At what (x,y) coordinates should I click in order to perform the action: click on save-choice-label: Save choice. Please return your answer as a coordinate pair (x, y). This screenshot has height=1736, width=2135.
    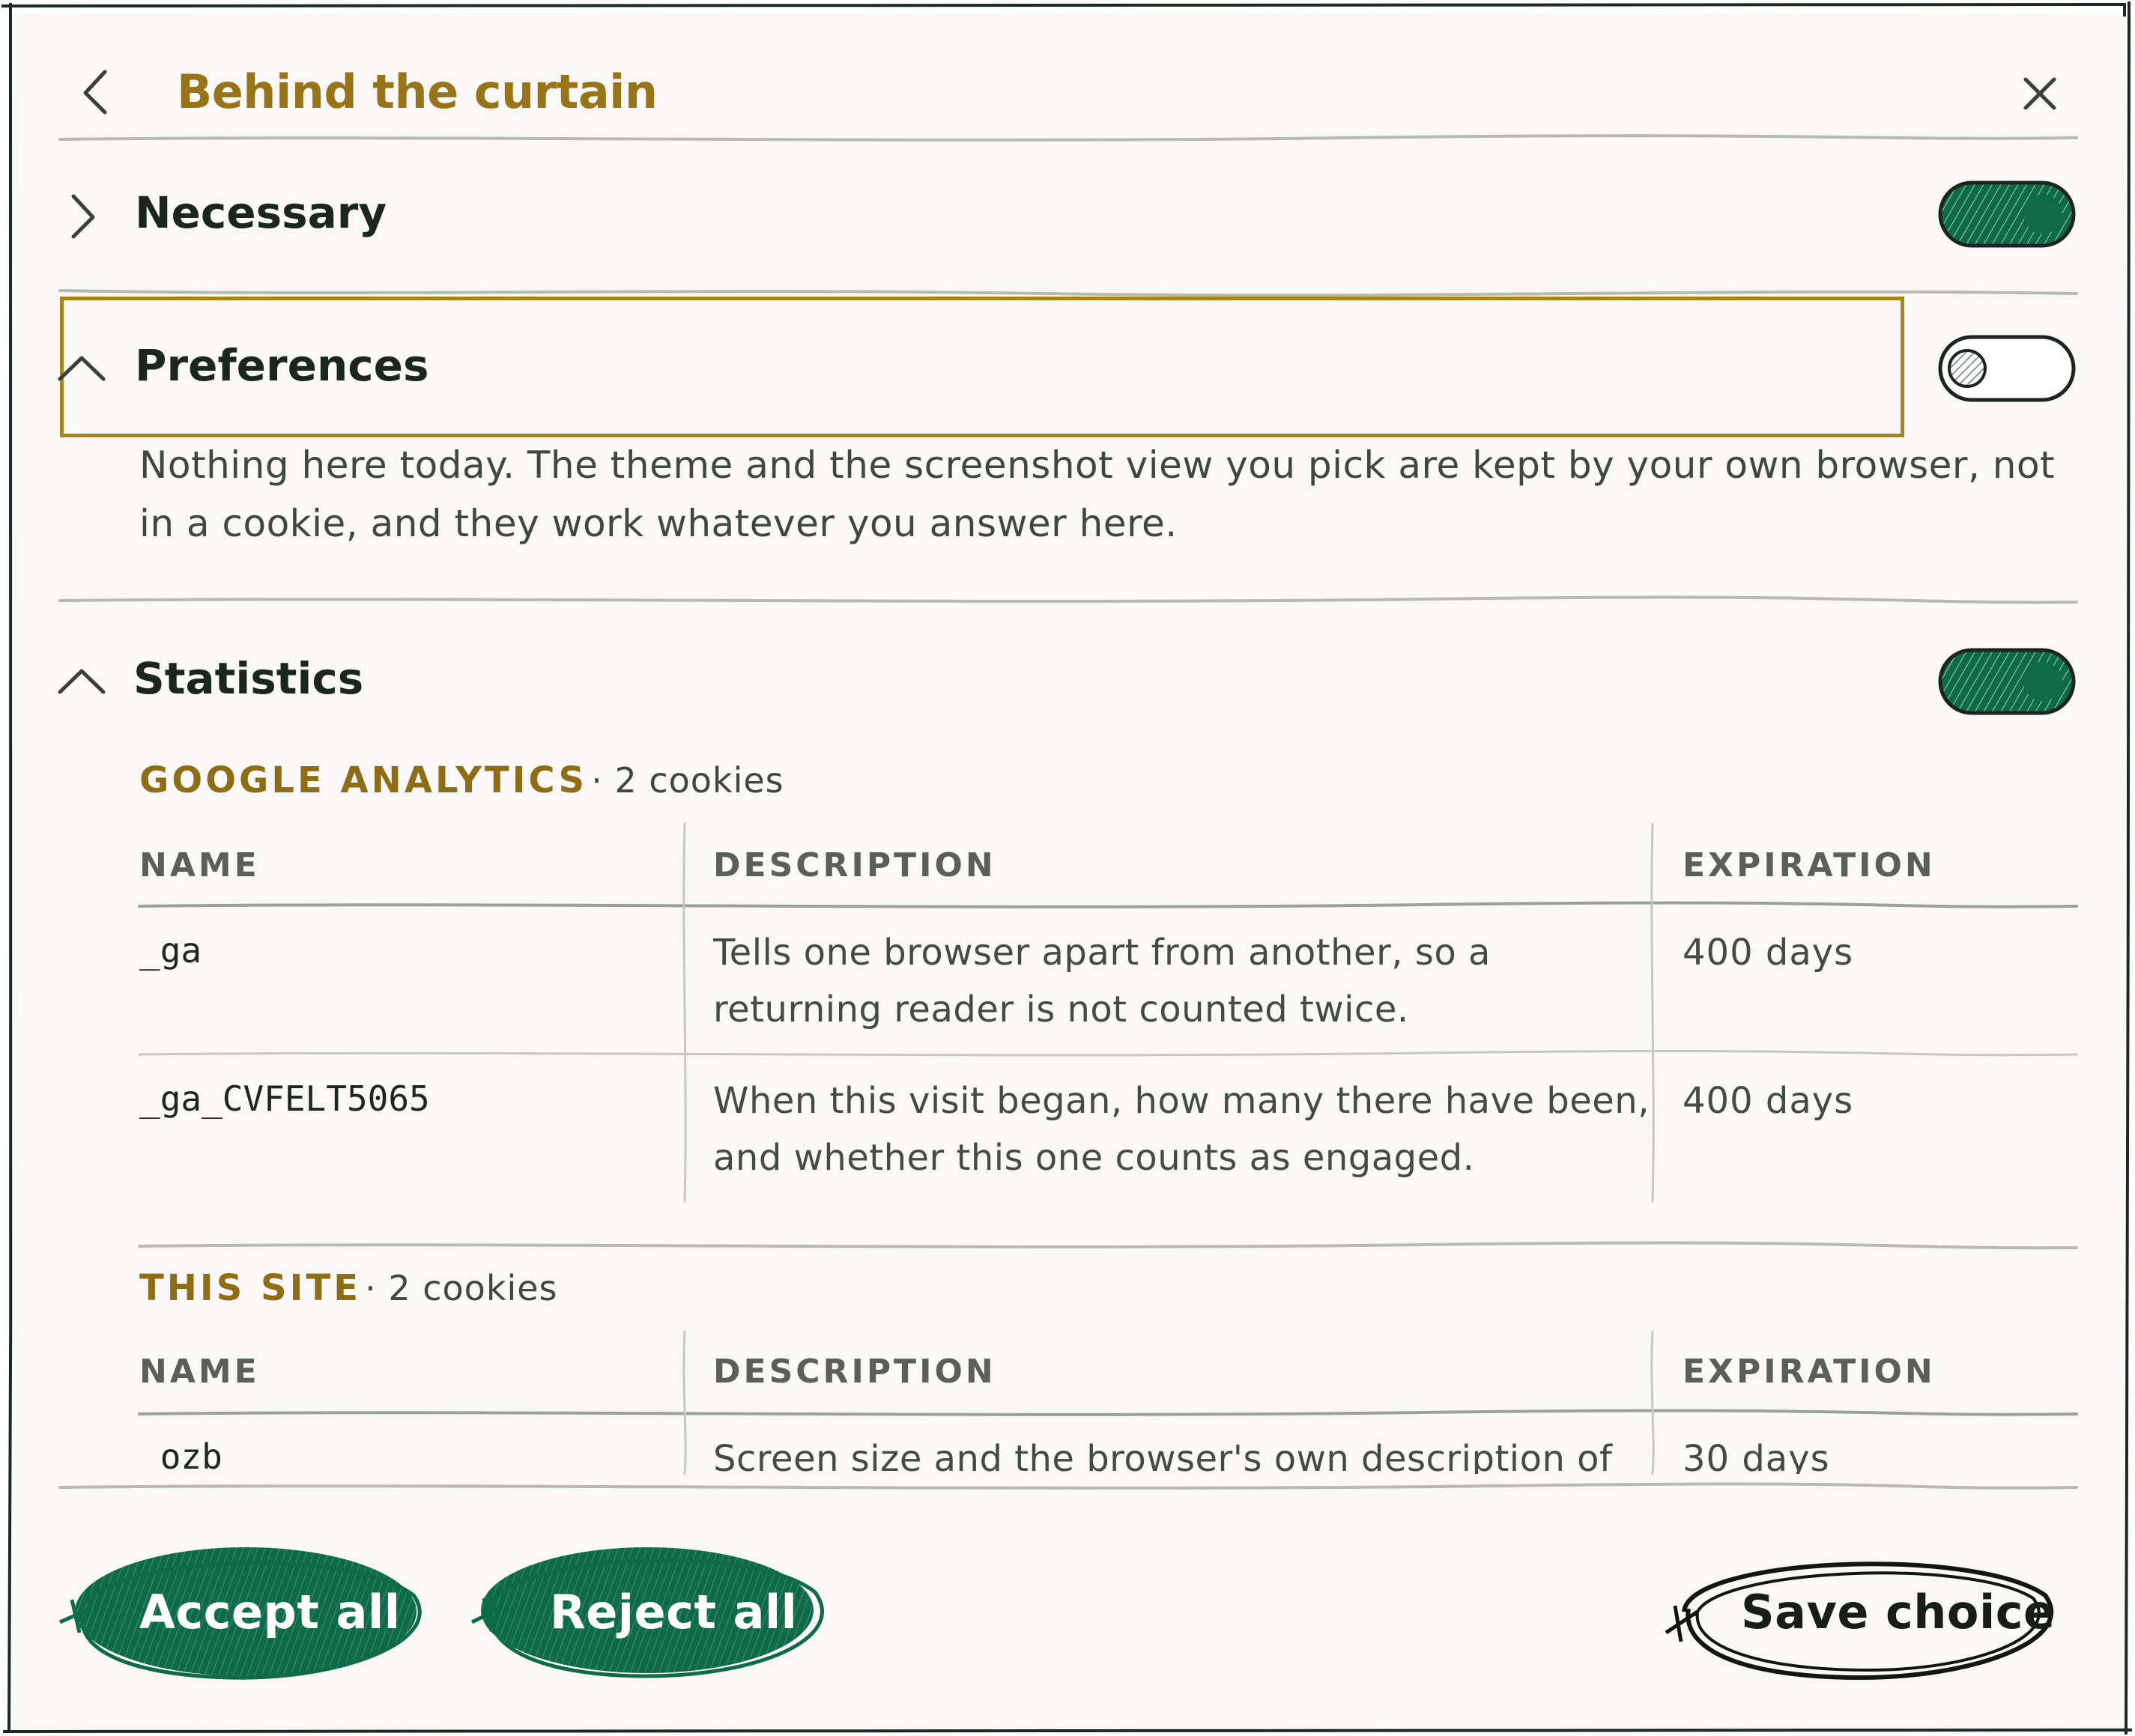
    Looking at the image, I should click on (1898, 1612).